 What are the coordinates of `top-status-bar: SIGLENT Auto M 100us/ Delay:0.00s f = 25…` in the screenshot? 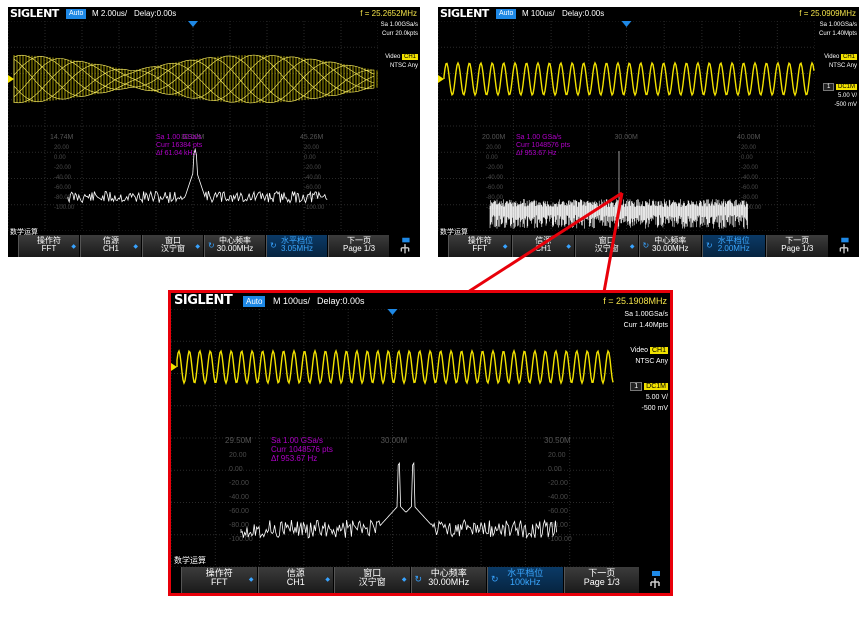 It's located at (420, 301).